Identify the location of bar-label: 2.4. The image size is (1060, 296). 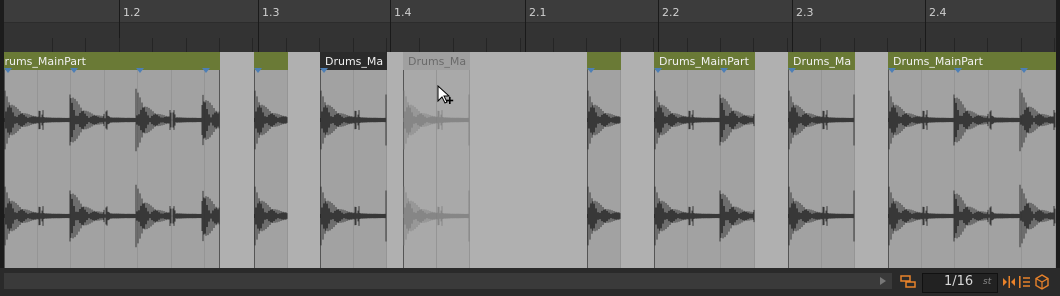
(938, 12).